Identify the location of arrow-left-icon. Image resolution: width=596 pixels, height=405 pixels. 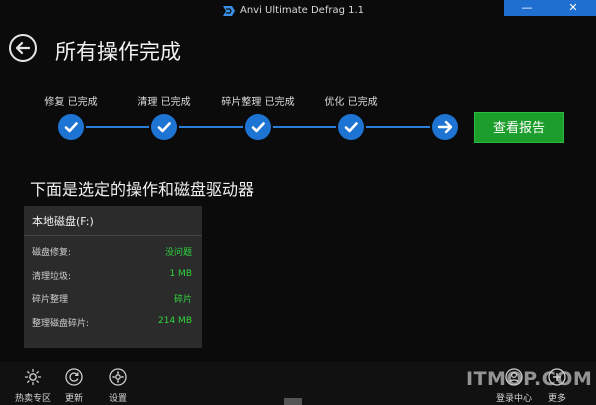
(23, 48).